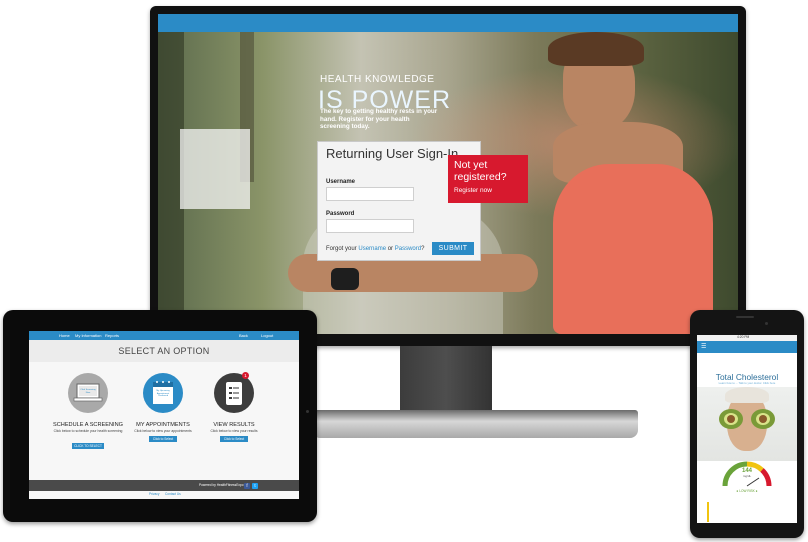 The width and height of the screenshot is (808, 542). I want to click on nav-home: Home, so click(64, 335).